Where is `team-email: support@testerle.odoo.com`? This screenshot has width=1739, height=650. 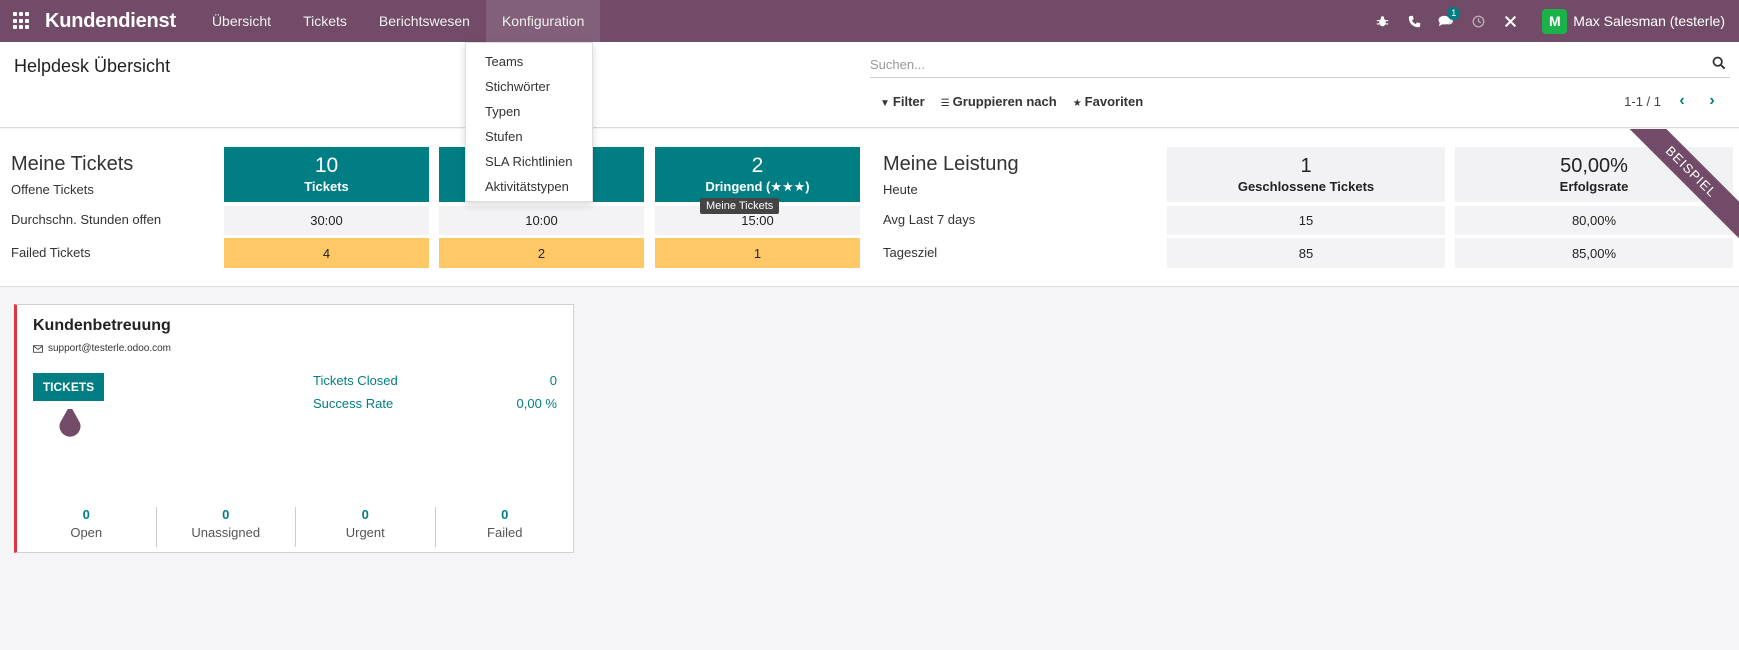
team-email: support@testerle.odoo.com is located at coordinates (102, 348).